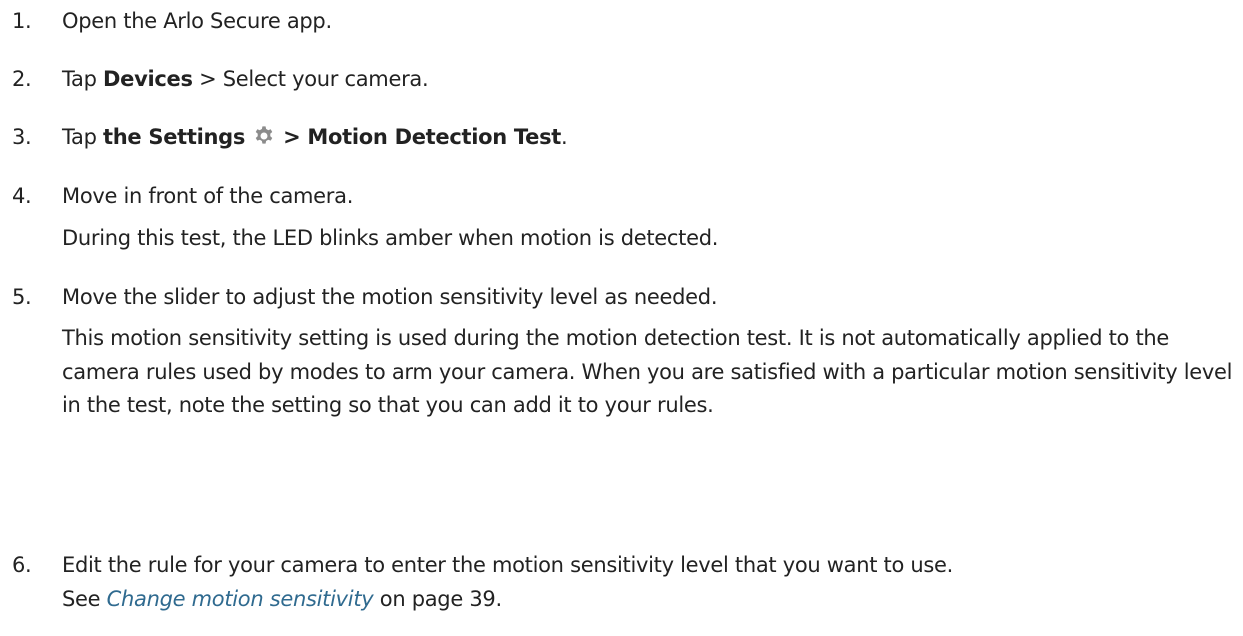 The height and width of the screenshot is (636, 1243). Describe the element at coordinates (22, 196) in the screenshot. I see `step-number: 4.` at that location.